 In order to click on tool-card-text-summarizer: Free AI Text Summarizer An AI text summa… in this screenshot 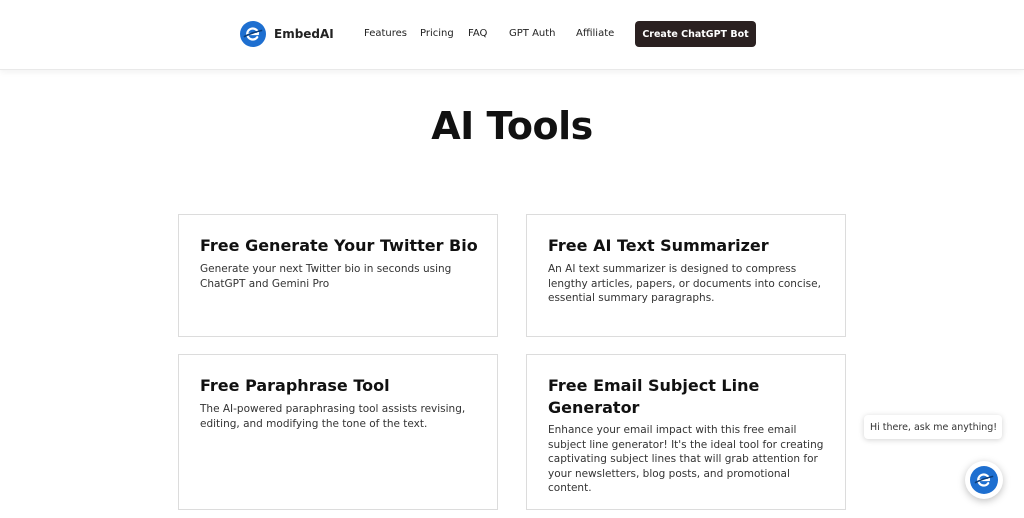, I will do `click(686, 275)`.